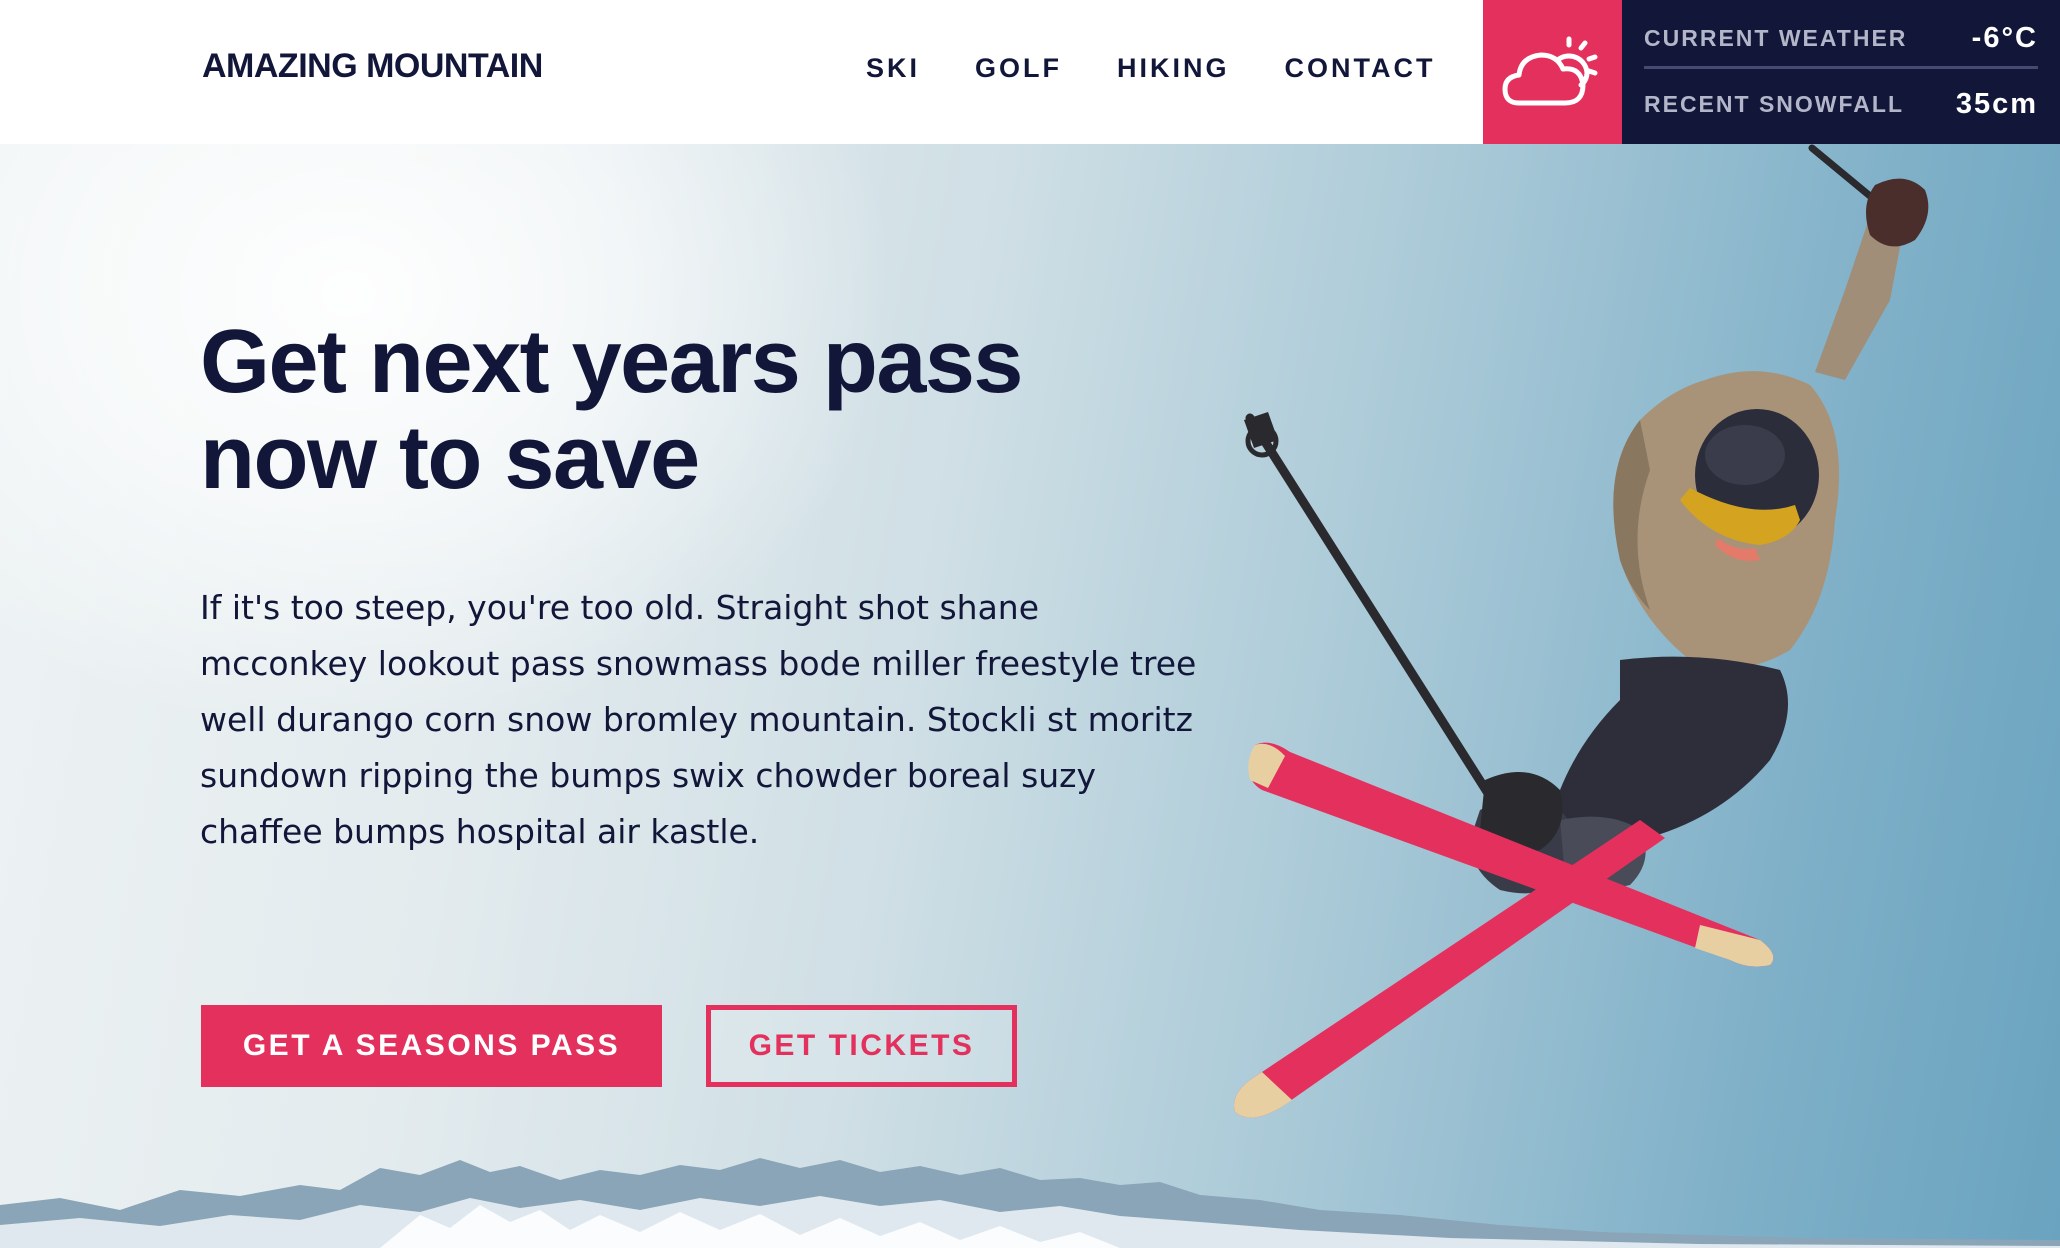  Describe the element at coordinates (1173, 68) in the screenshot. I see `nav-link-hiking: HIKING` at that location.